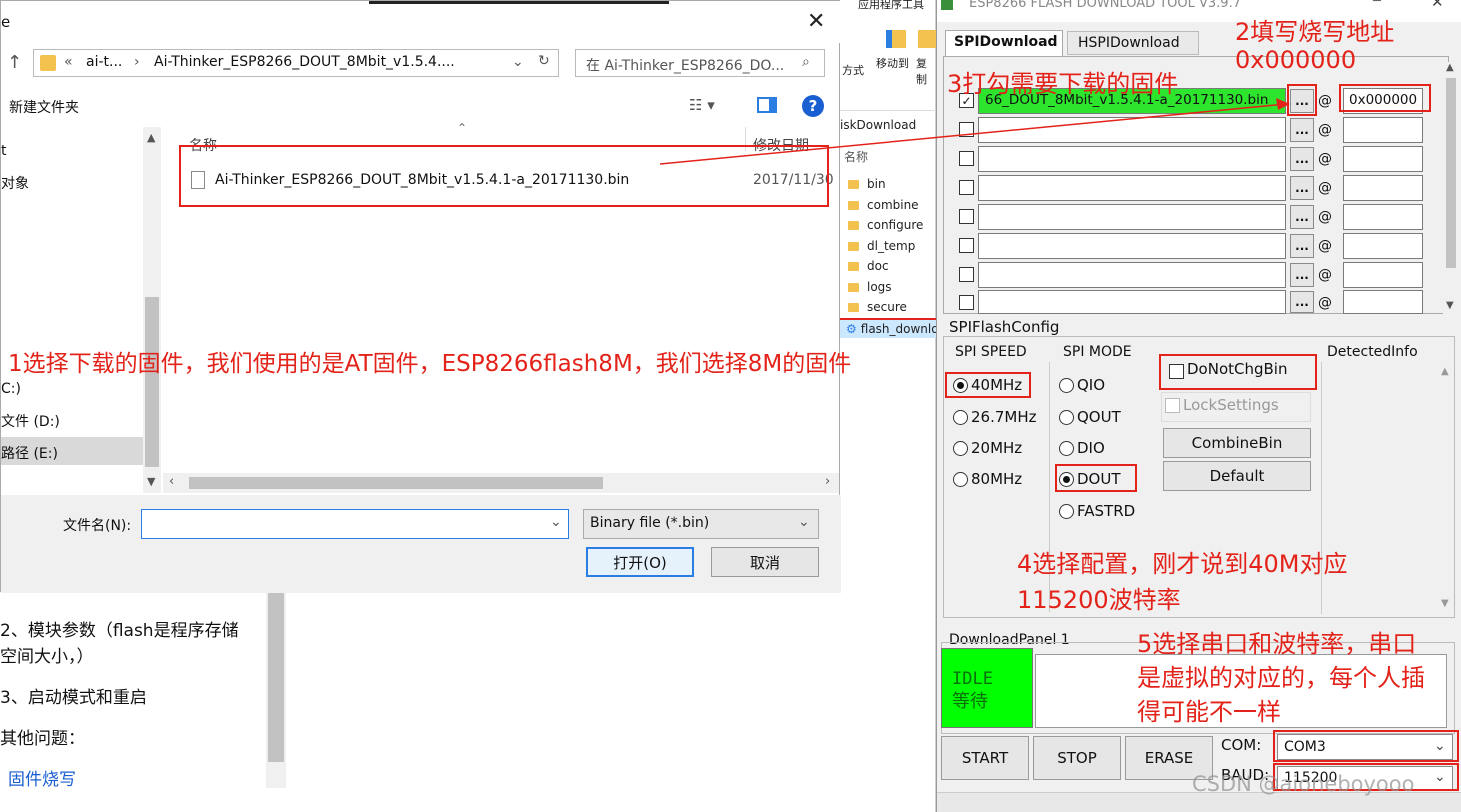 This screenshot has height=812, width=1461. What do you see at coordinates (1303, 784) in the screenshot?
I see `watermark: CSDN @aioneboyooo` at bounding box center [1303, 784].